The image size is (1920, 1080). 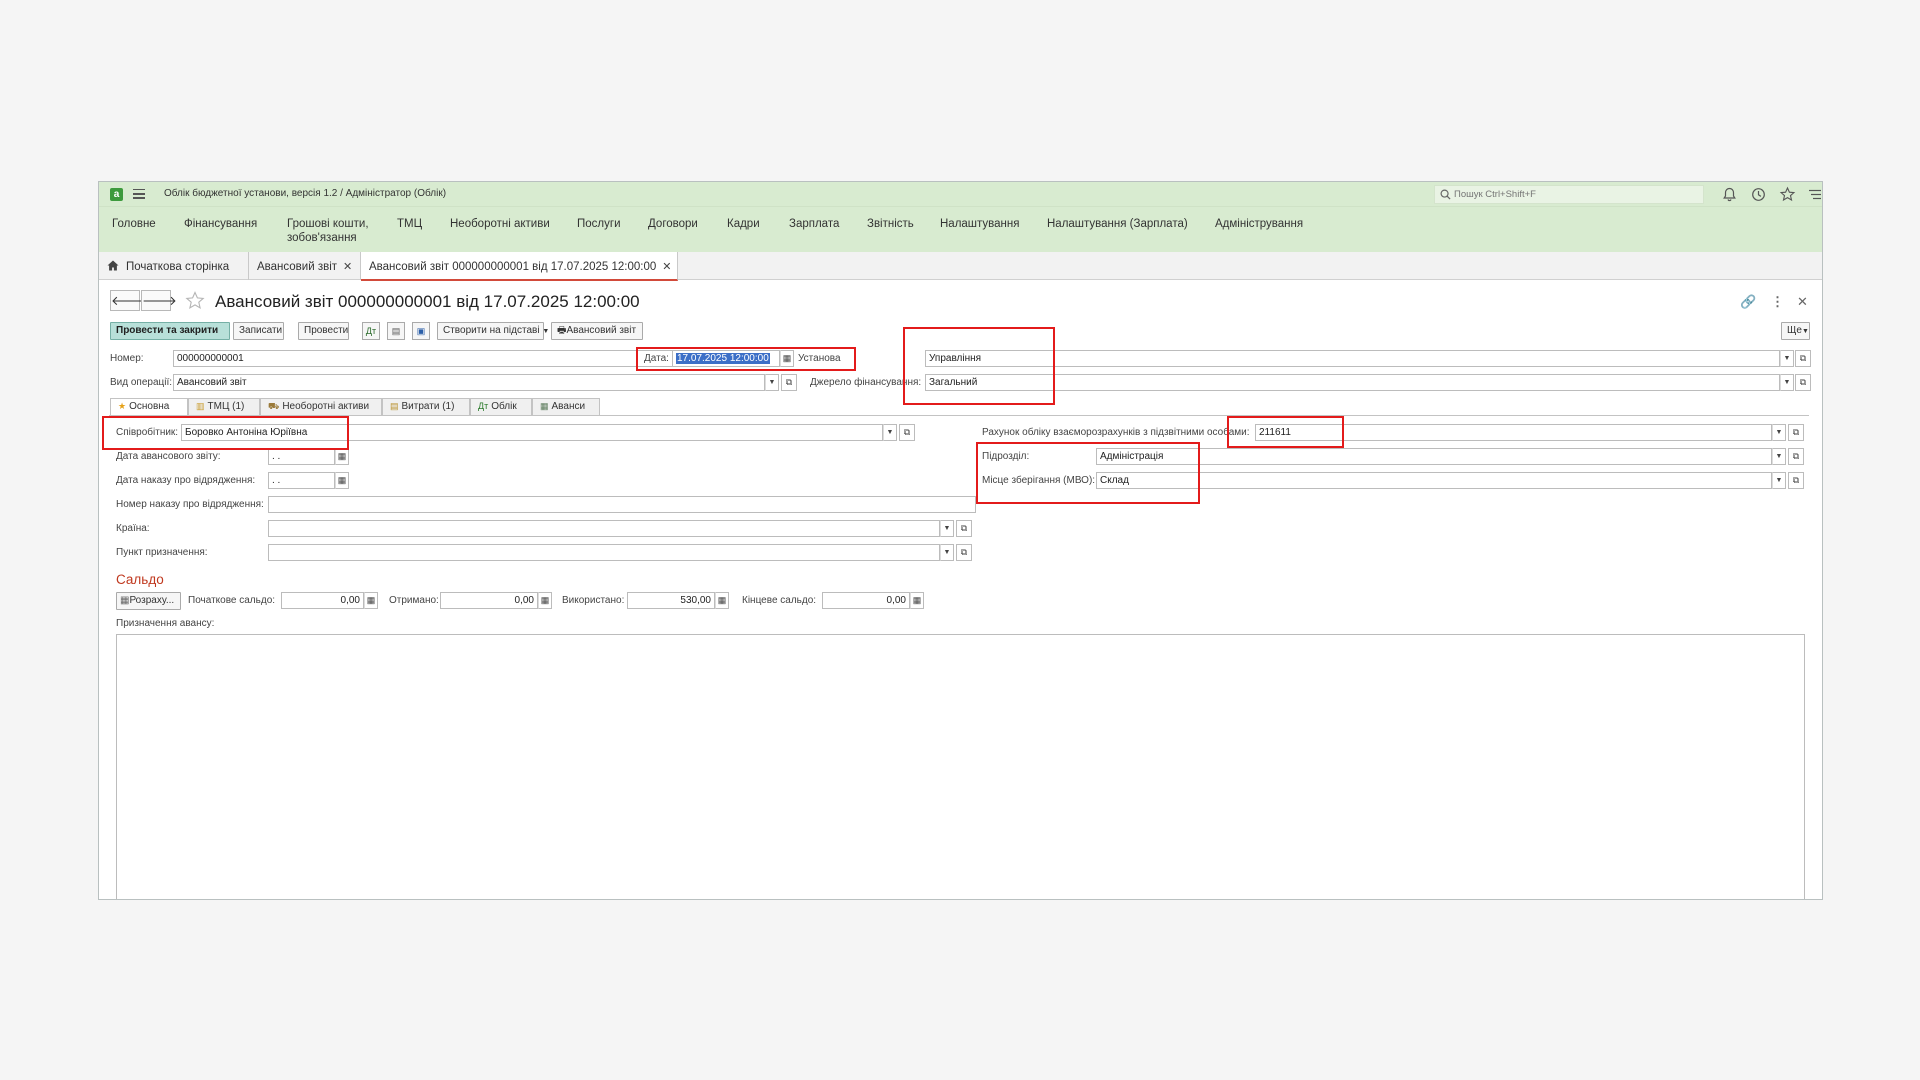 What do you see at coordinates (1117, 224) in the screenshot?
I see `section-payroll-settings: Налаштування (Зарплата)` at bounding box center [1117, 224].